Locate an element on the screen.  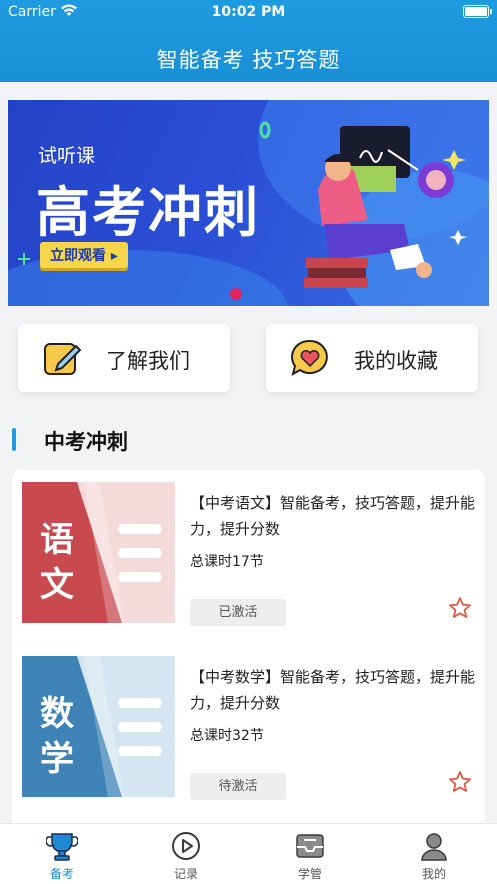
page-title: 智能备考 技巧答题 is located at coordinates (248, 60).